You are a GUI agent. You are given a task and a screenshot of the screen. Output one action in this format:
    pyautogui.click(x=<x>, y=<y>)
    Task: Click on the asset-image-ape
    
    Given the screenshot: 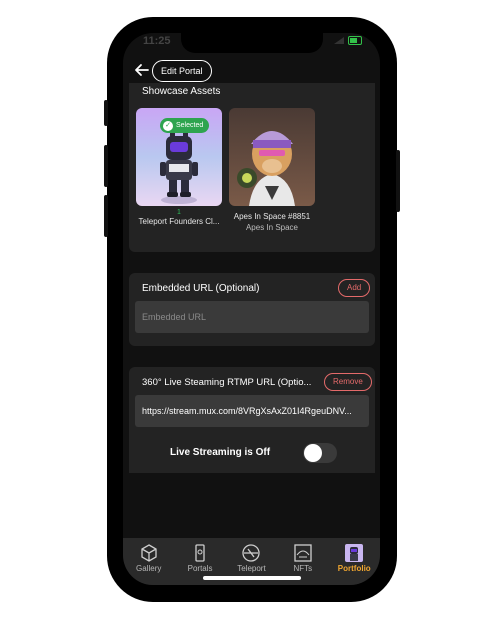 What is the action you would take?
    pyautogui.click(x=272, y=157)
    